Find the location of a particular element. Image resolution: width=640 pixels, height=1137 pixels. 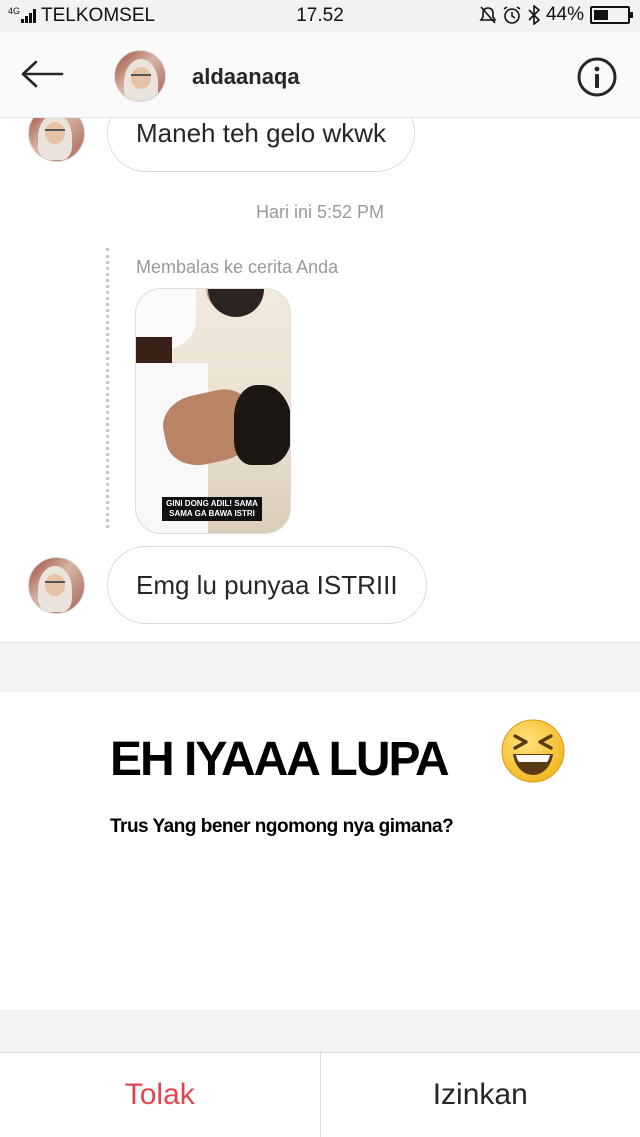

chat-header: aldaanaqa is located at coordinates (320, 75).